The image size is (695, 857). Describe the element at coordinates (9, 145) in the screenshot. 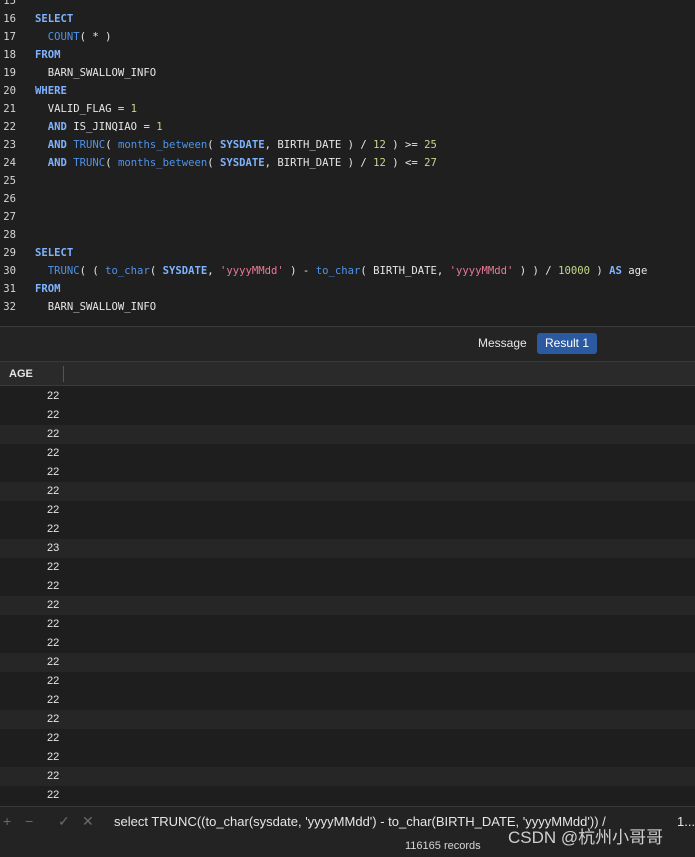

I see `line-number: 23` at that location.